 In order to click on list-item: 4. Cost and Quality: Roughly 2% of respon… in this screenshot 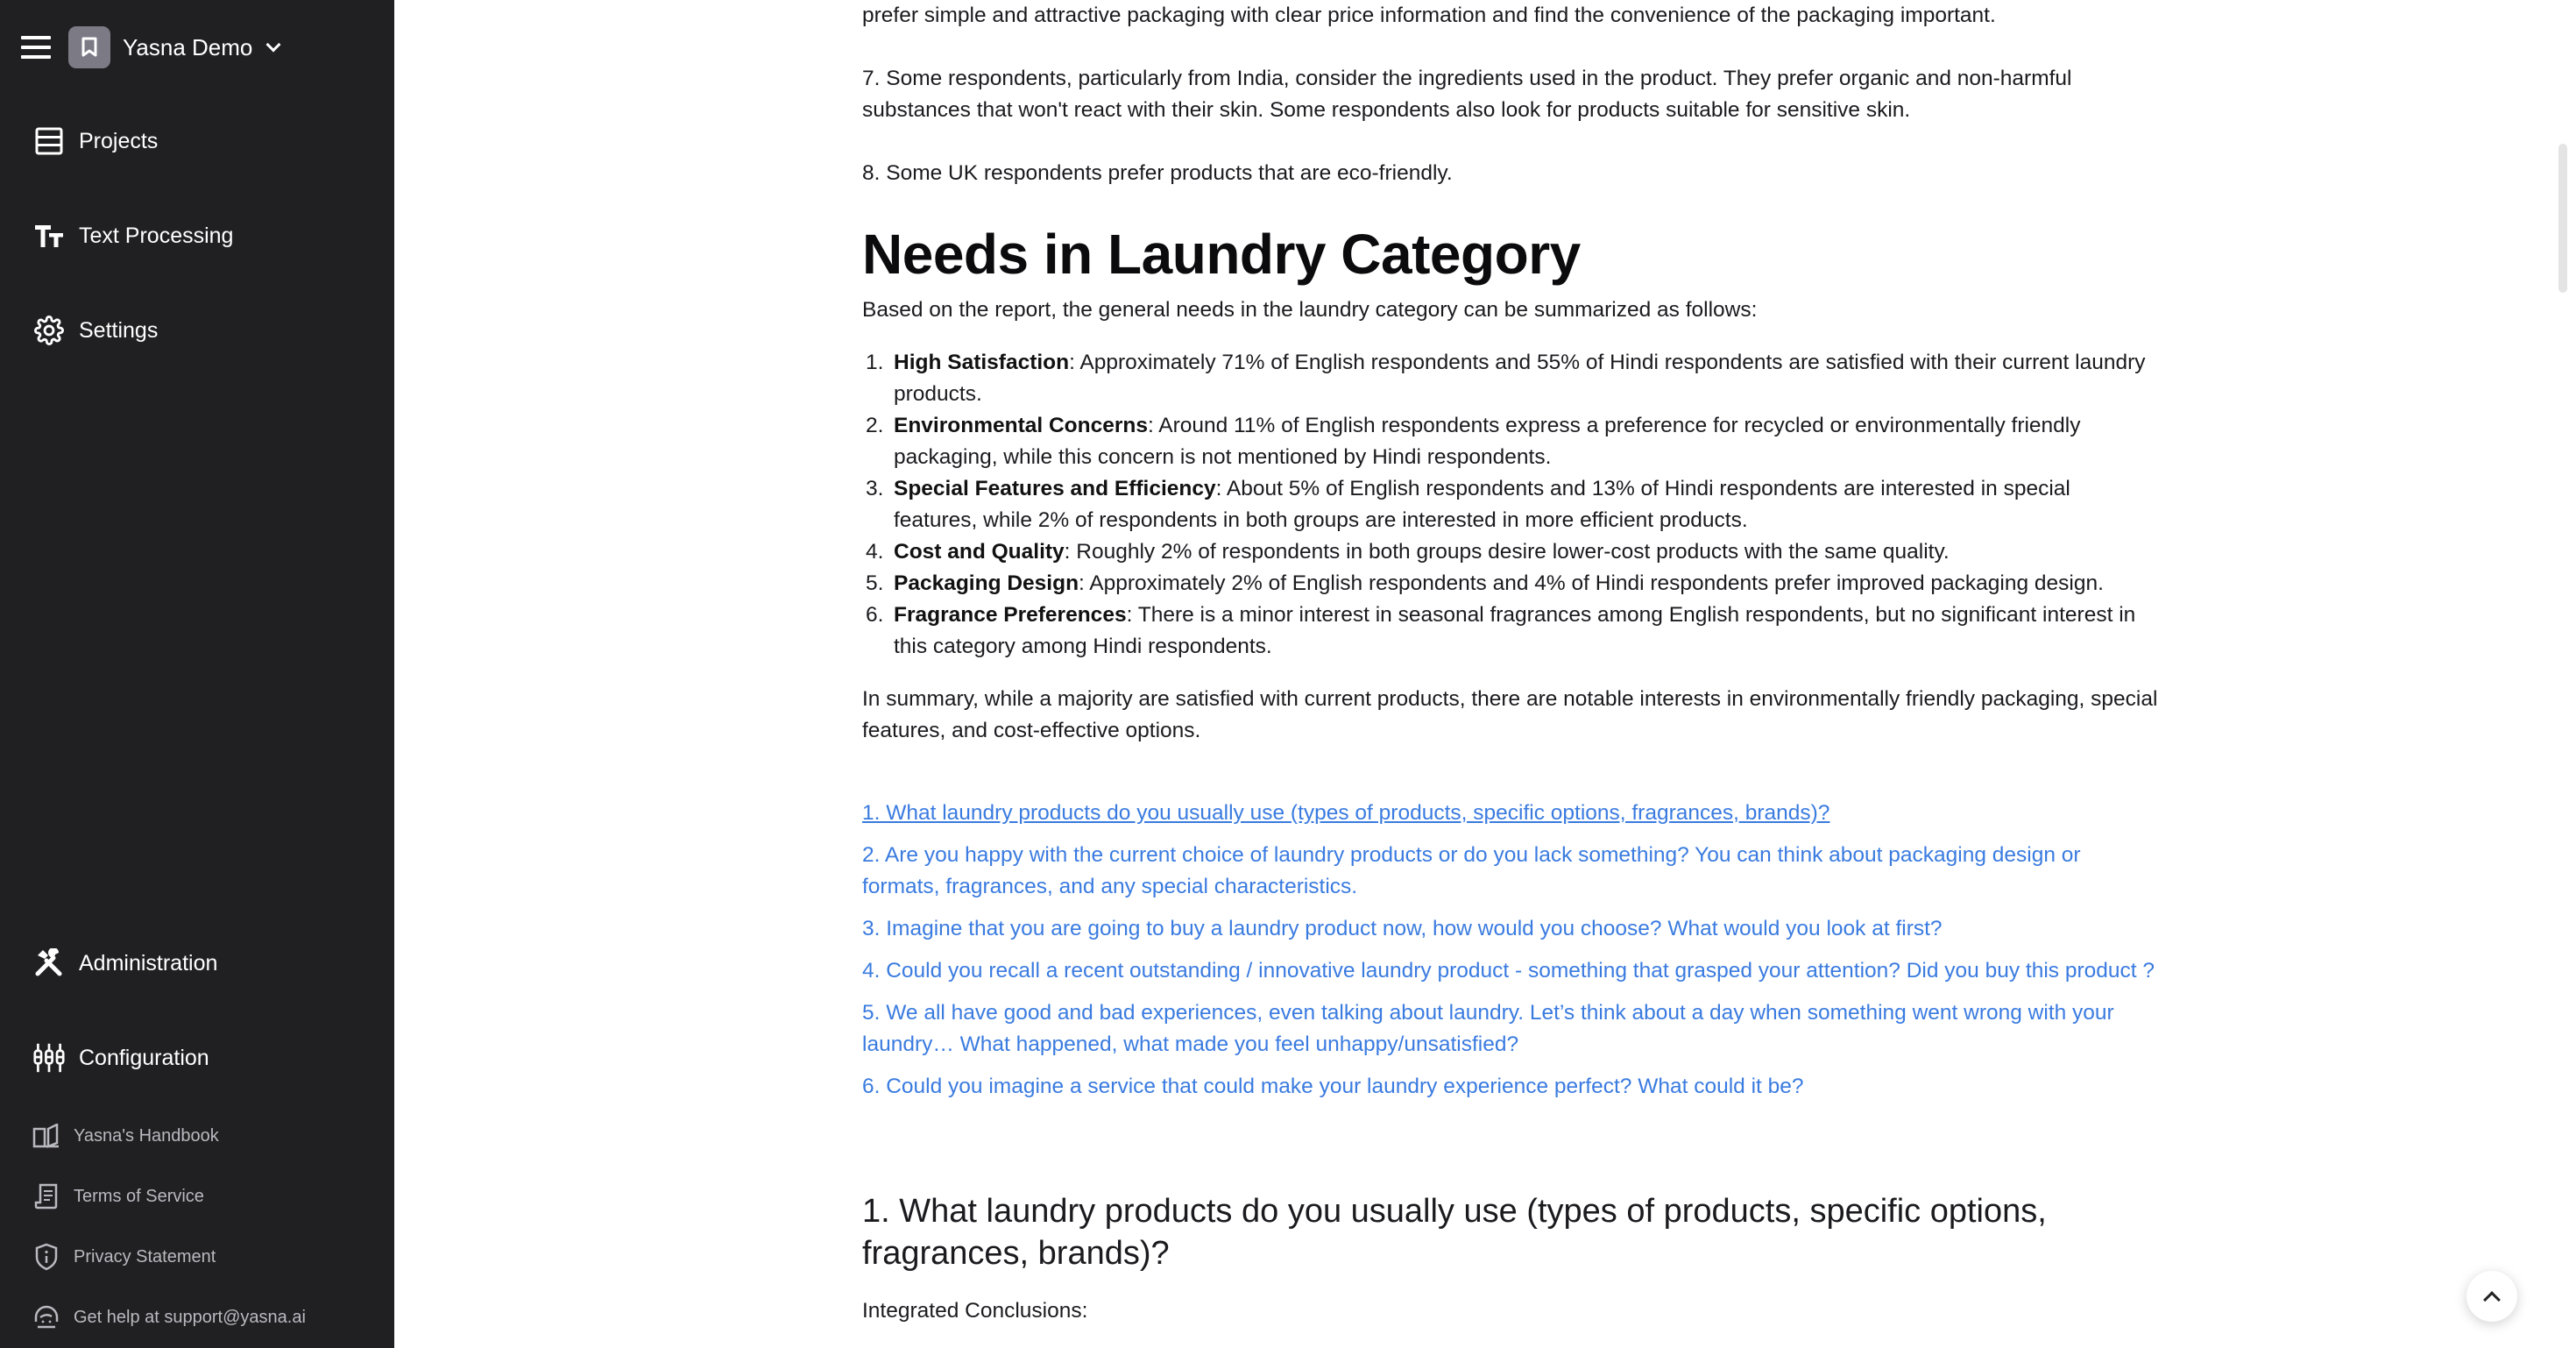, I will do `click(1510, 552)`.